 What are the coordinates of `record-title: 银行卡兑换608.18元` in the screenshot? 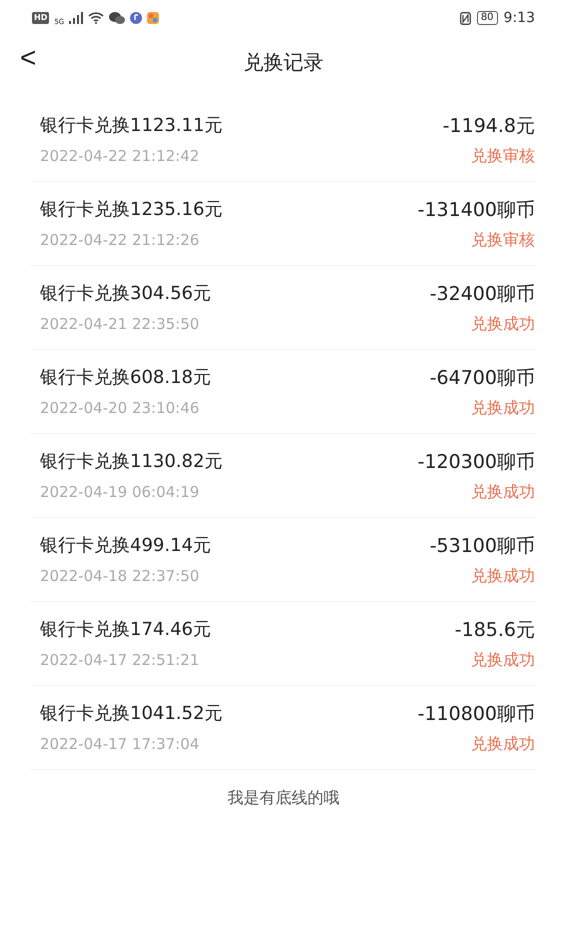 It's located at (125, 378).